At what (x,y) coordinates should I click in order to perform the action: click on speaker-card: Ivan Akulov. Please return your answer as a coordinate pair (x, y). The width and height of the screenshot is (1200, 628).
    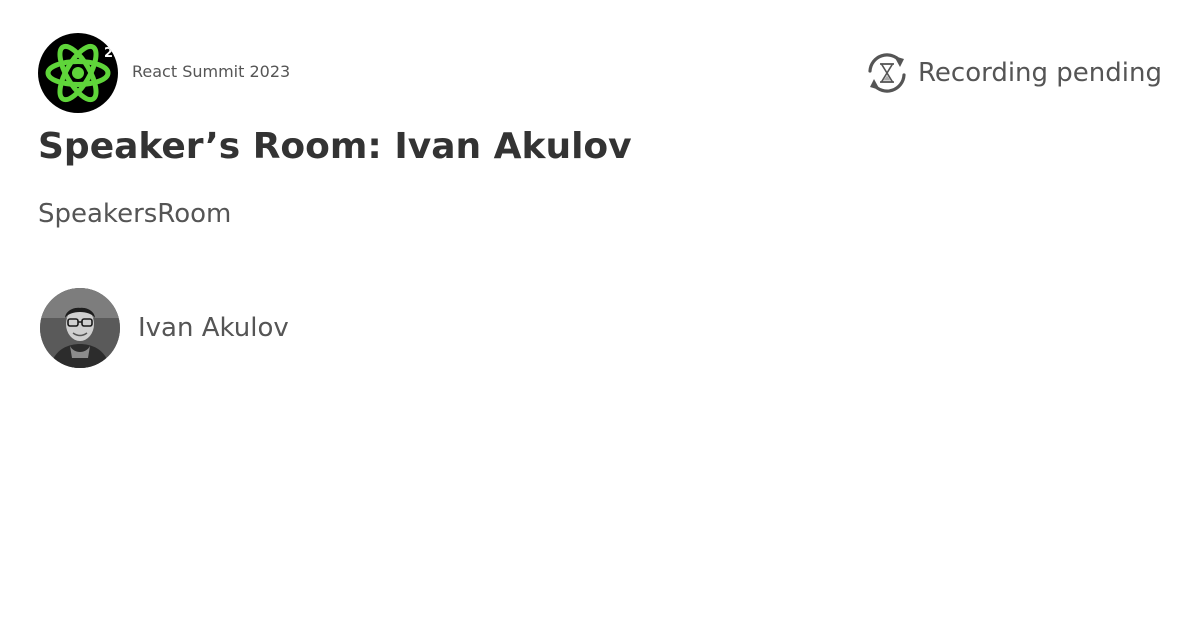
    Looking at the image, I should click on (164, 328).